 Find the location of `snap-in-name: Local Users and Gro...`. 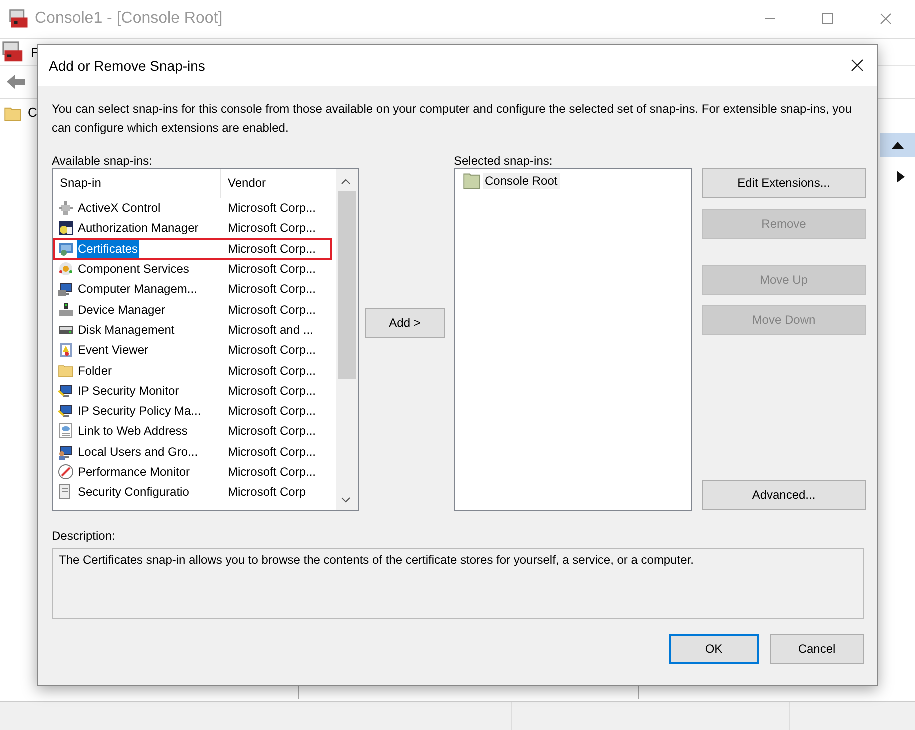

snap-in-name: Local Users and Gro... is located at coordinates (138, 451).